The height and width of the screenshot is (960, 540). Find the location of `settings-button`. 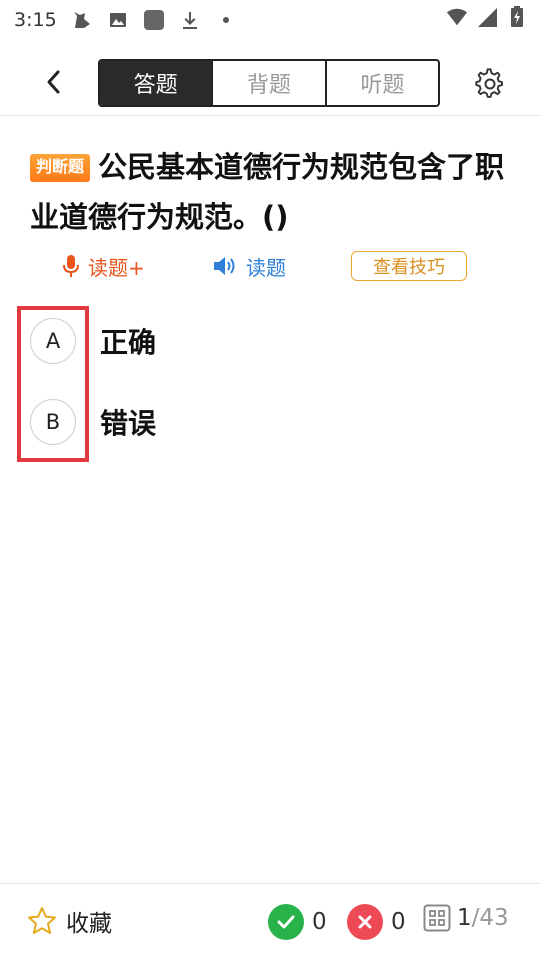

settings-button is located at coordinates (490, 84).